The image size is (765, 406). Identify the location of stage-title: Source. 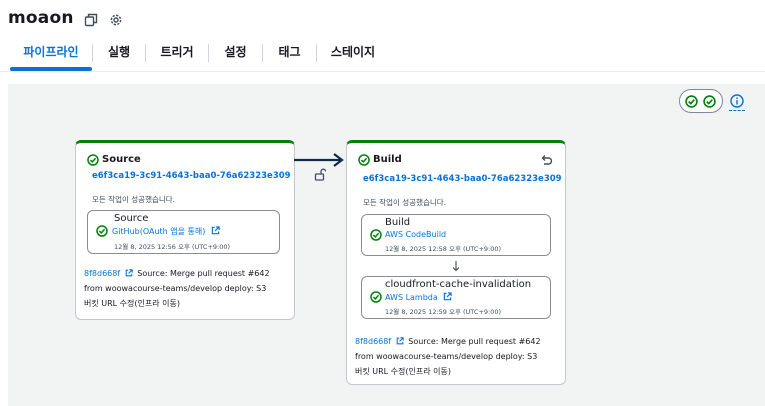
(121, 159).